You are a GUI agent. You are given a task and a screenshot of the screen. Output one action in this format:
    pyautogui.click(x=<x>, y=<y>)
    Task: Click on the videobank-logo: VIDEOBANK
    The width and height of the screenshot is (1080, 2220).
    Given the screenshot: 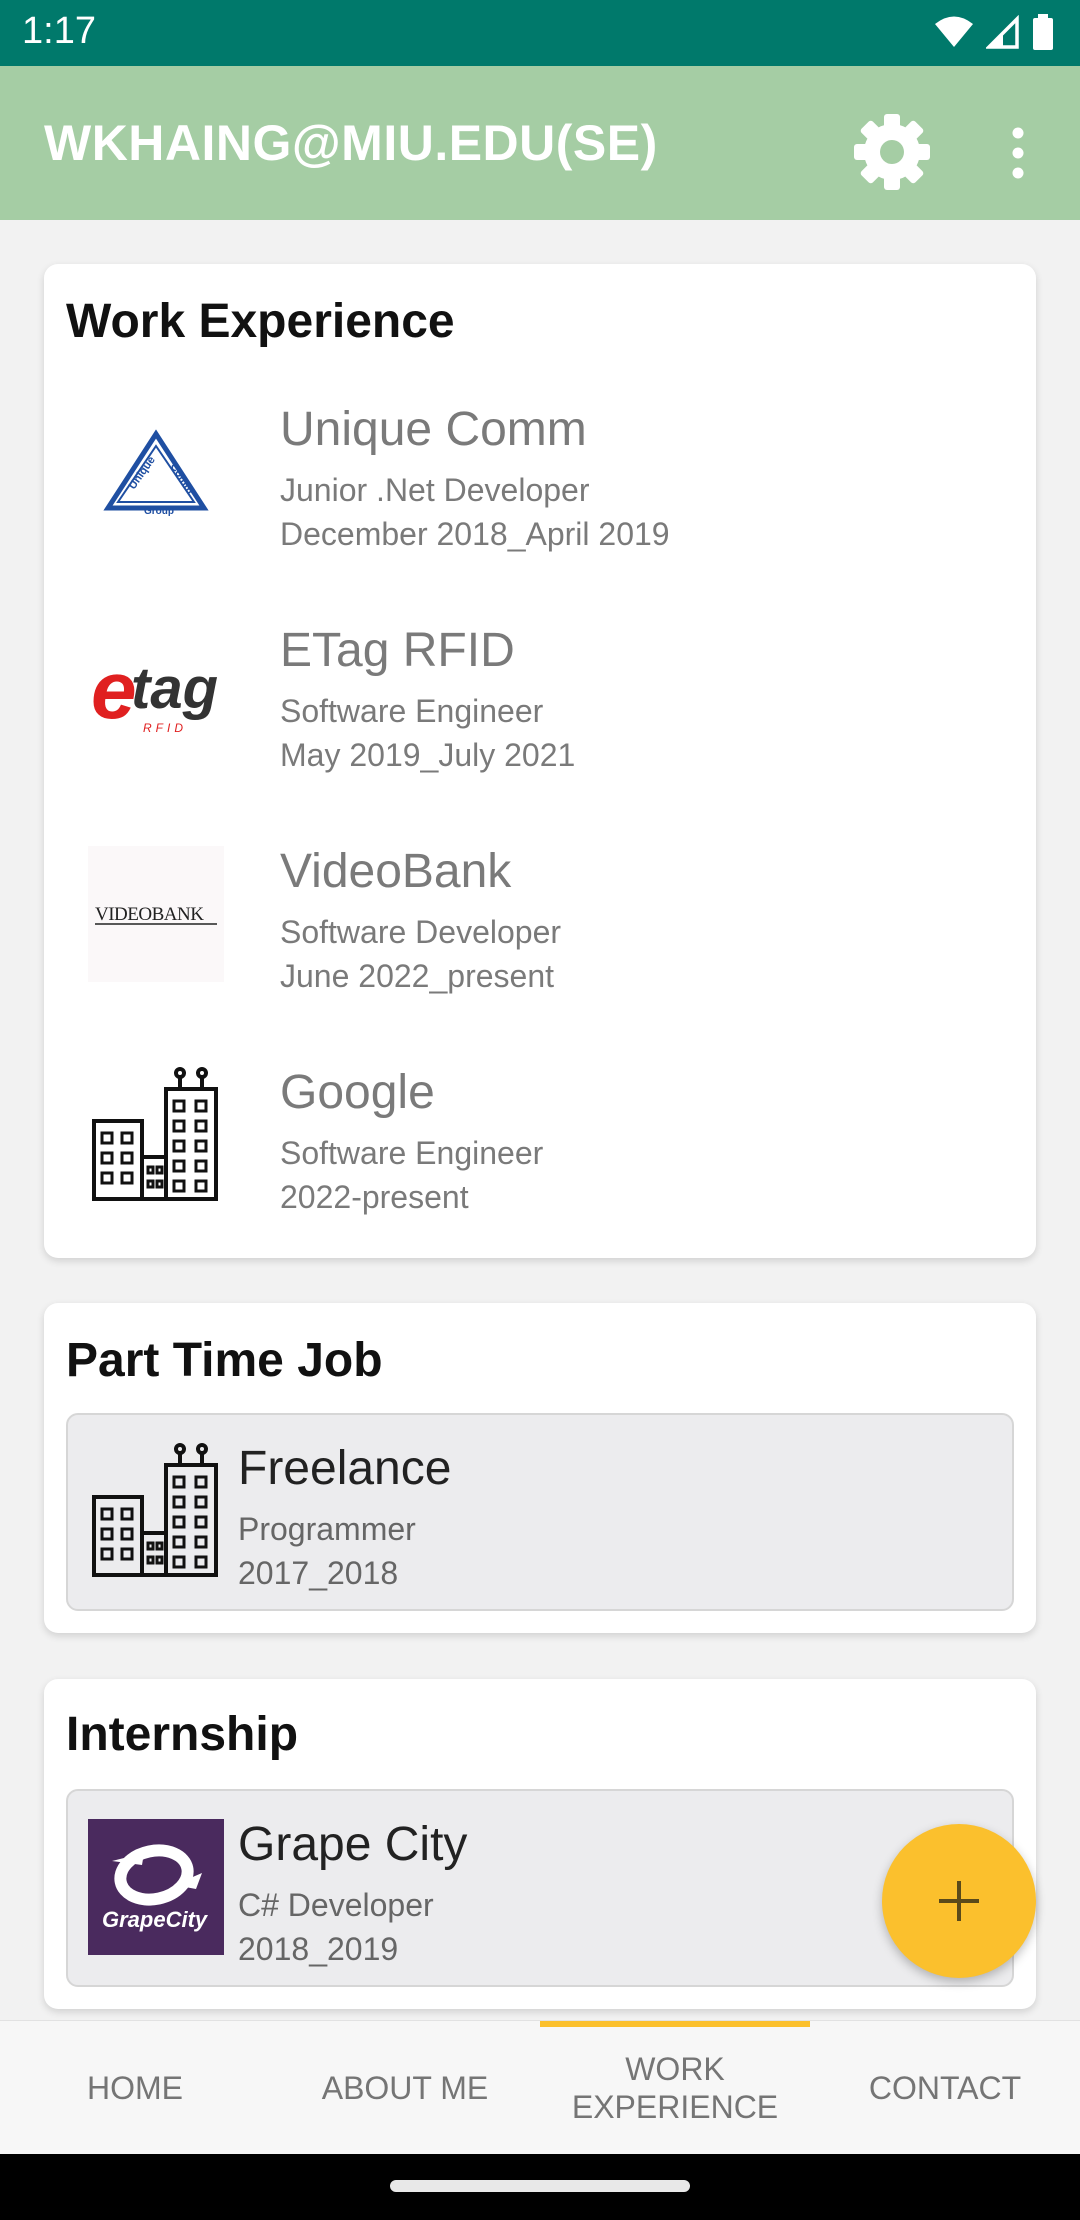 What is the action you would take?
    pyautogui.click(x=156, y=914)
    